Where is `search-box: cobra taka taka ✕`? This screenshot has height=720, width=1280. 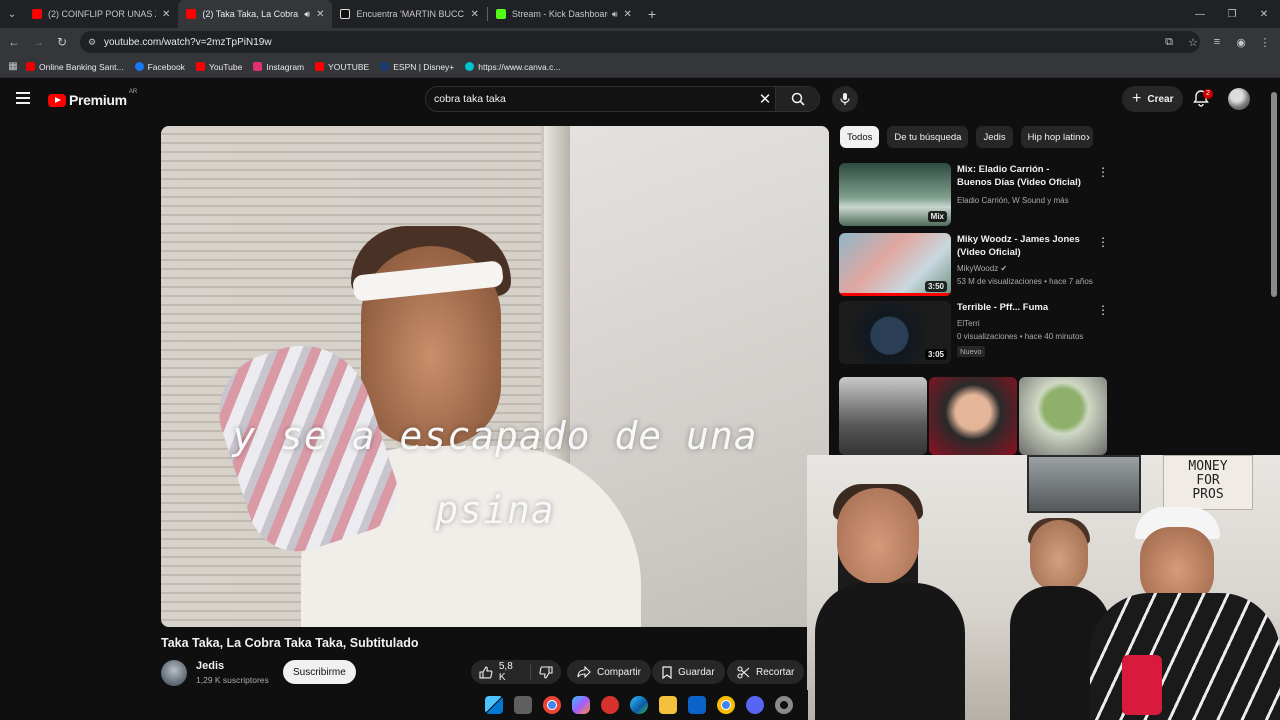 search-box: cobra taka taka ✕ is located at coordinates (622, 99).